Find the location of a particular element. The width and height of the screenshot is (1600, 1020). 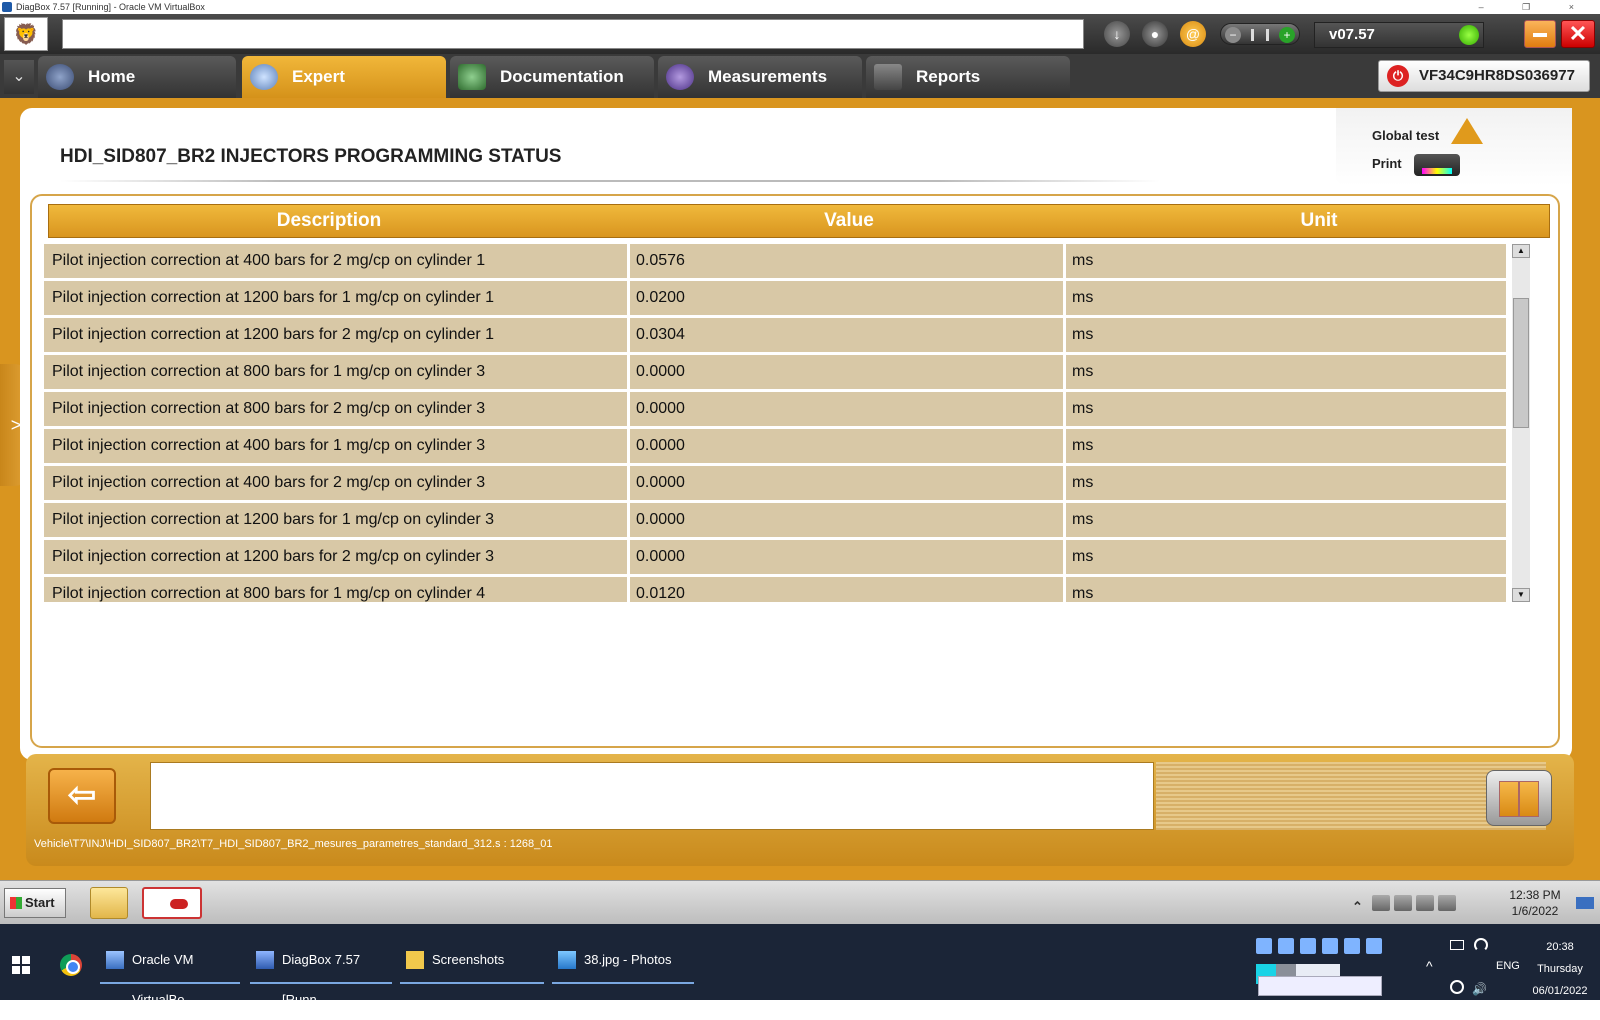

home-icon is located at coordinates (60, 77).